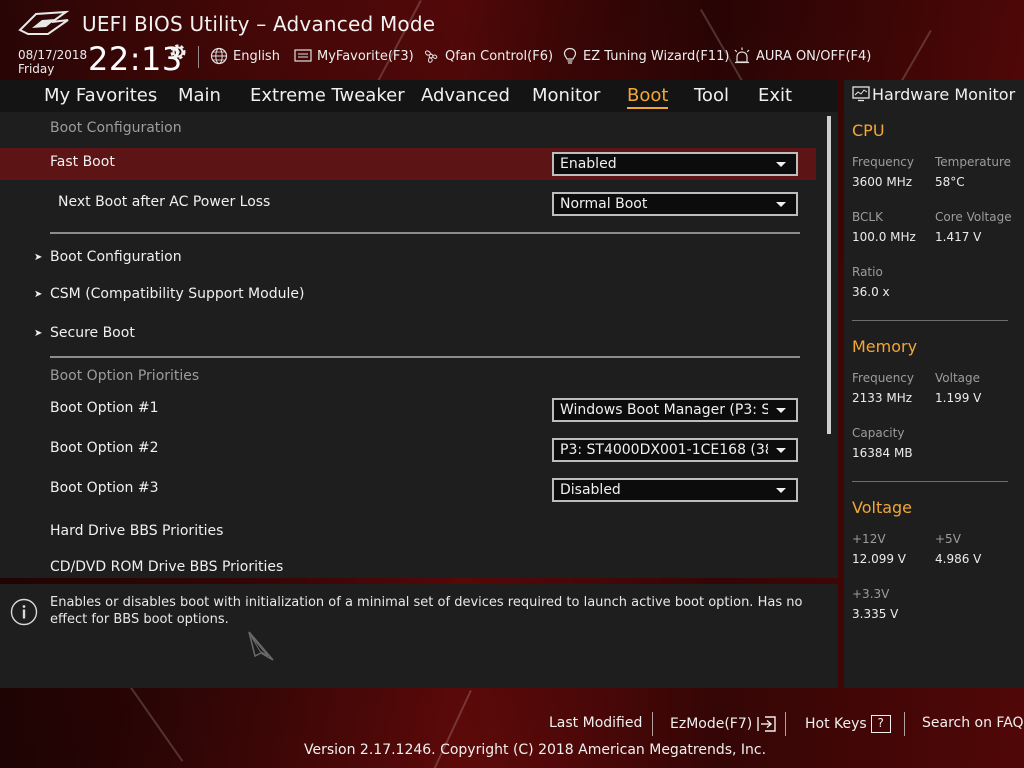 The width and height of the screenshot is (1024, 768). I want to click on search-faq-label: Search on FAQ, so click(973, 723).